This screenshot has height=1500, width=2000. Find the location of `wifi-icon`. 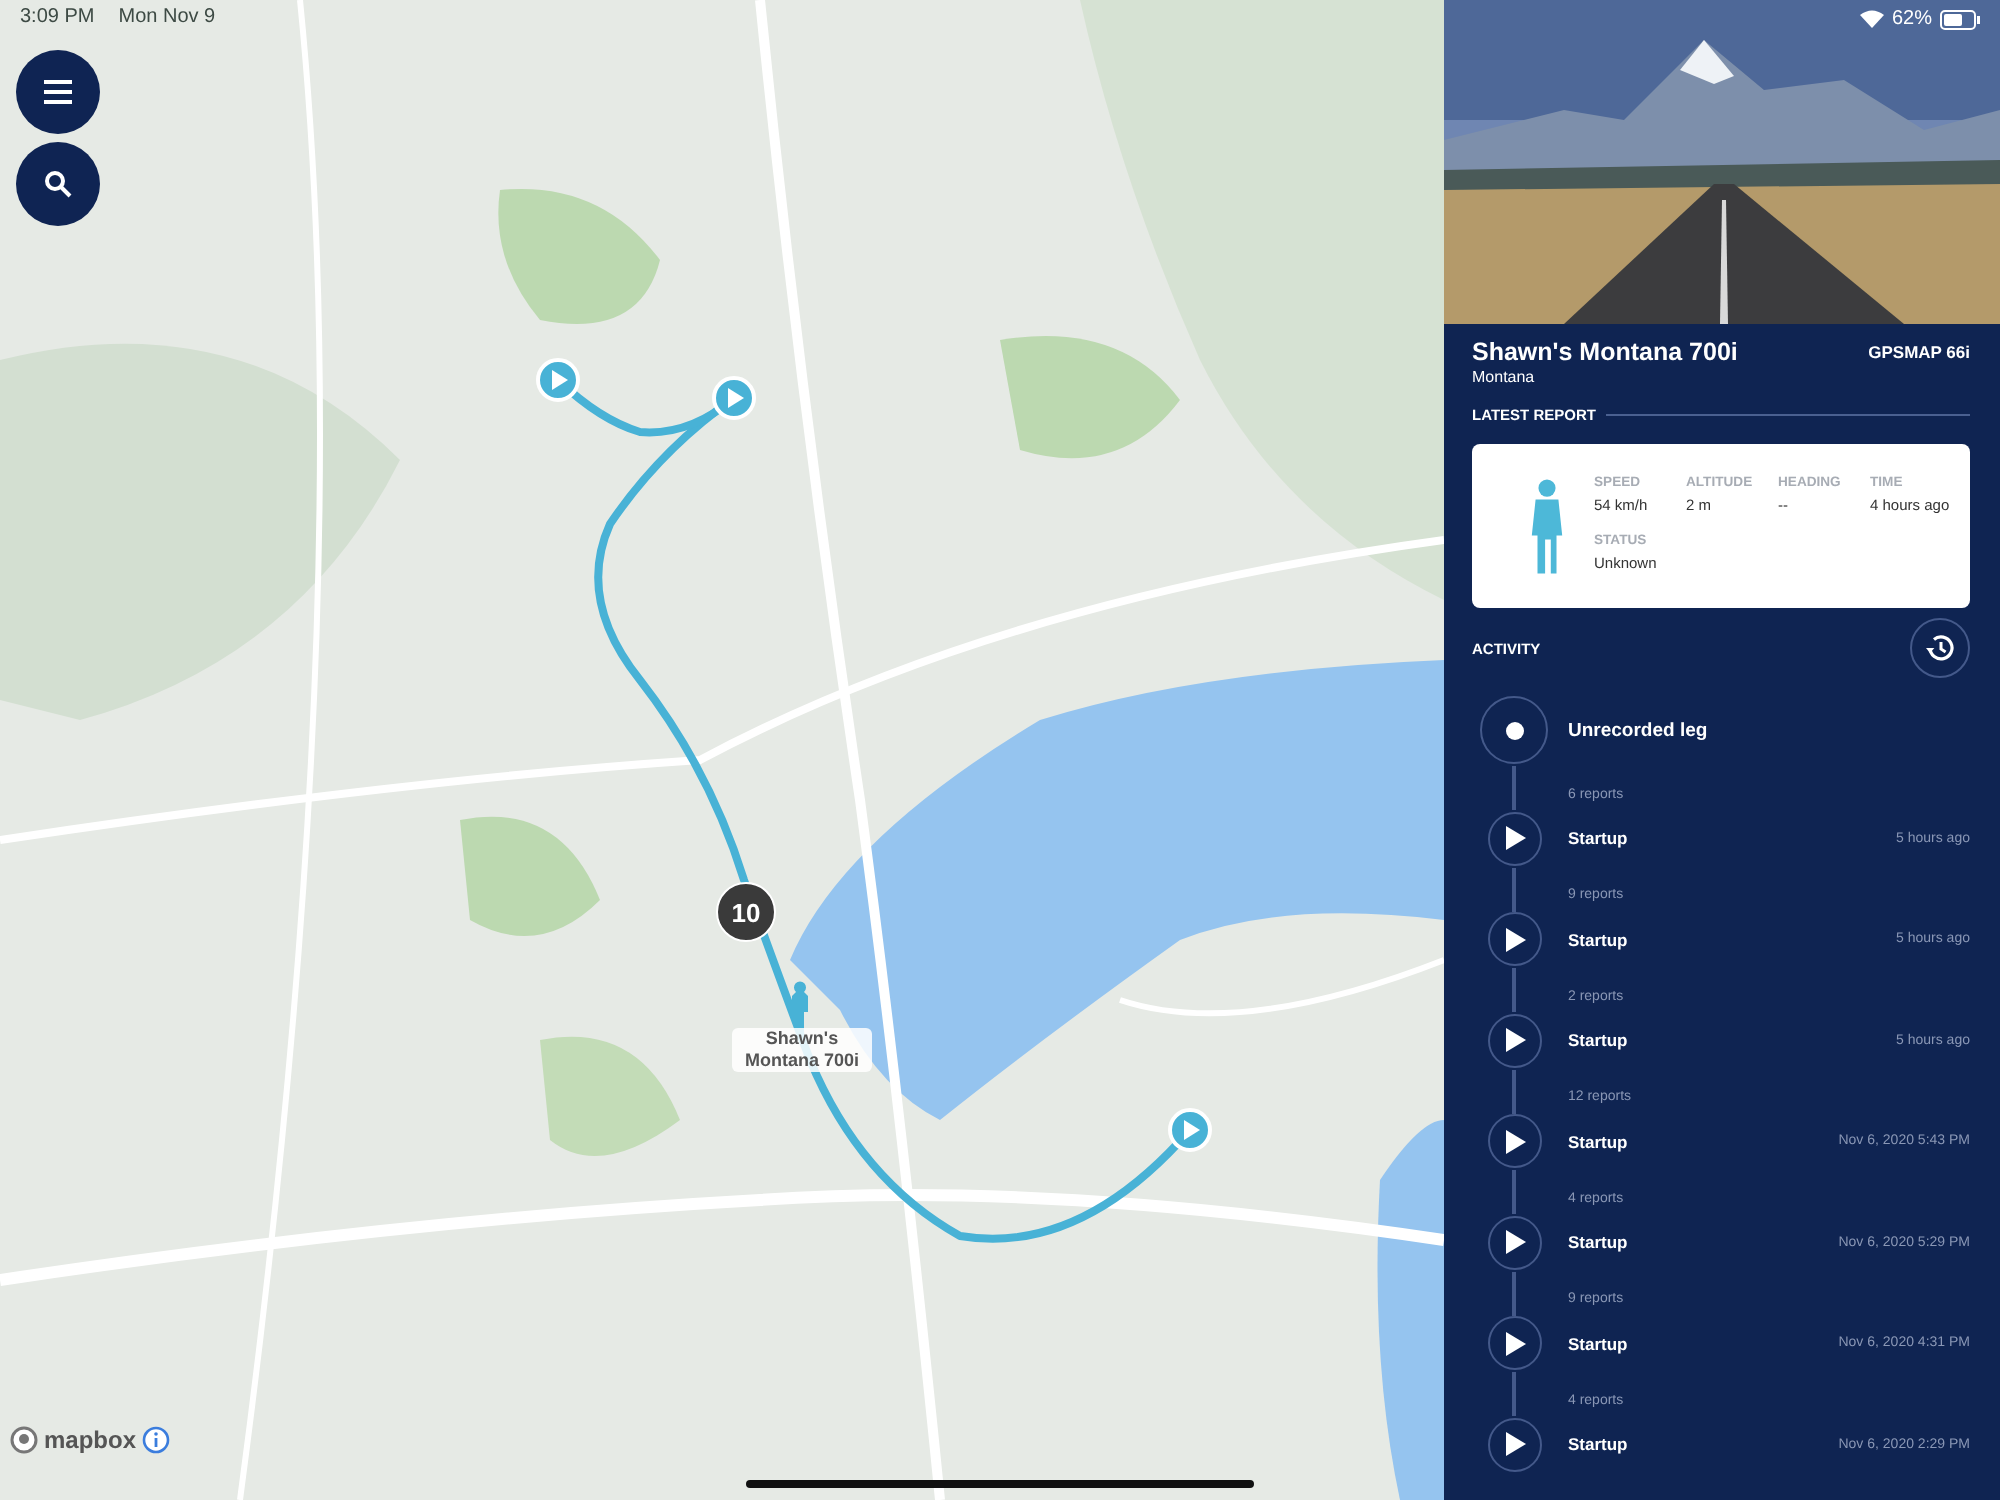

wifi-icon is located at coordinates (1871, 19).